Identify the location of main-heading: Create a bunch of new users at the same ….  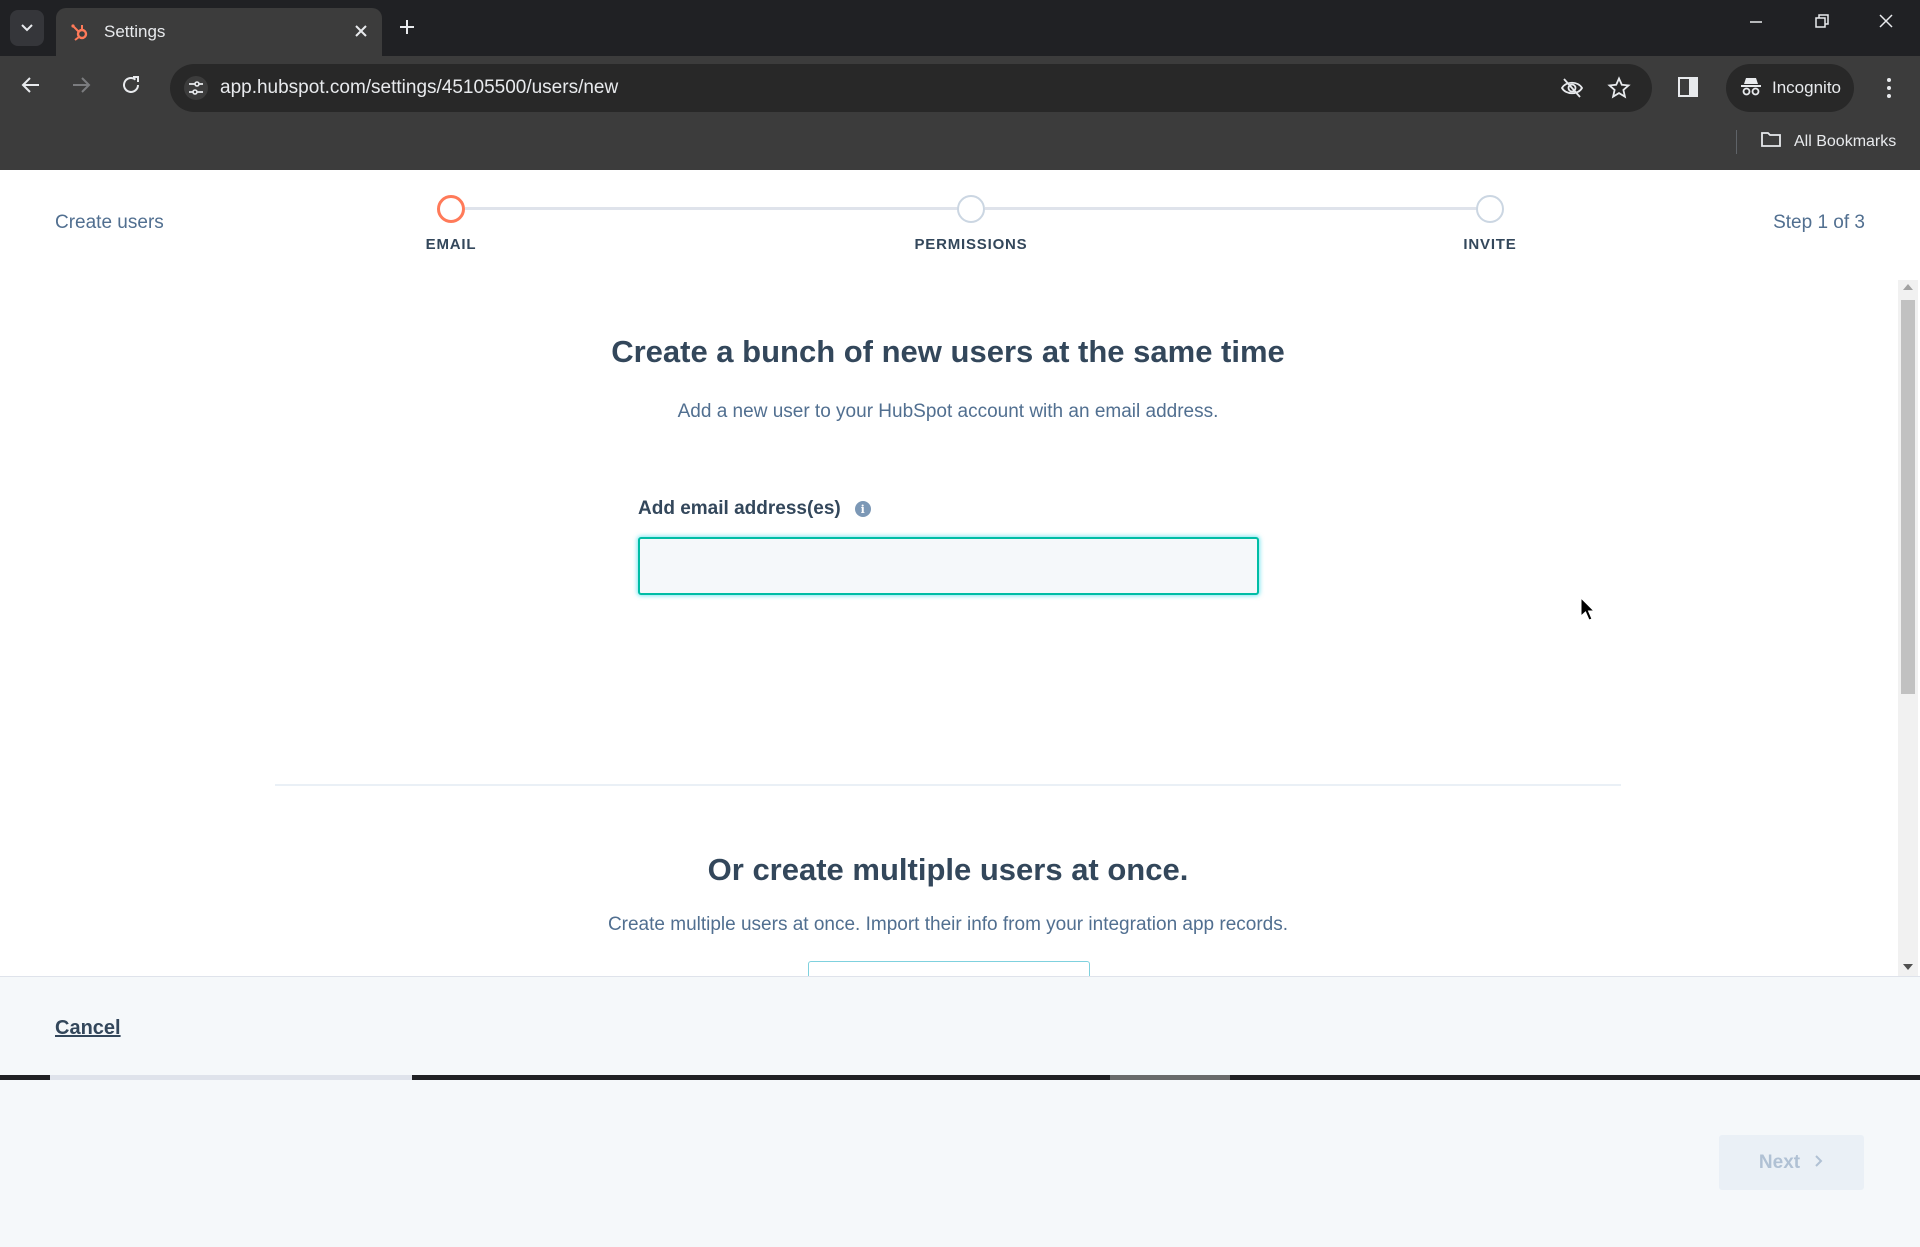
(948, 351).